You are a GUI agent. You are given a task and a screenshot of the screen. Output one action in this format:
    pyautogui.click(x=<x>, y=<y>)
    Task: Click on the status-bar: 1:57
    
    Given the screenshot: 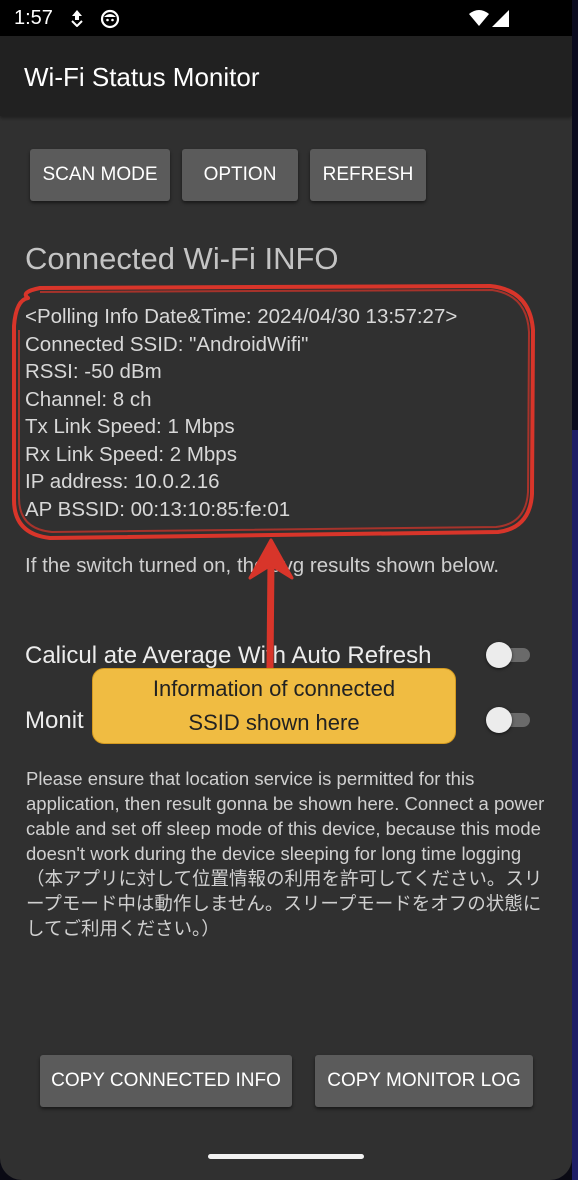 What is the action you would take?
    pyautogui.click(x=286, y=18)
    